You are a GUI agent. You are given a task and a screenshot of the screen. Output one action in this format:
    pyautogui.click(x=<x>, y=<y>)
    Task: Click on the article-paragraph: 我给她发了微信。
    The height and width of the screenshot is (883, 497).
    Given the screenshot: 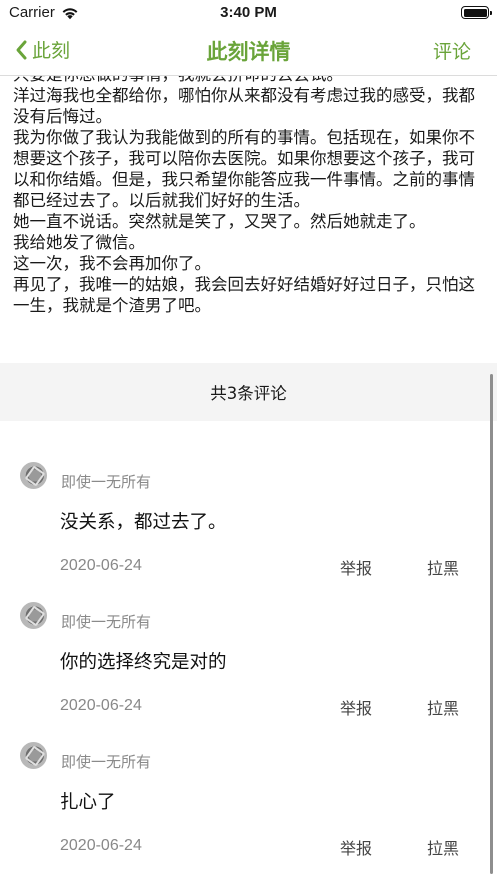 What is the action you would take?
    pyautogui.click(x=79, y=242)
    